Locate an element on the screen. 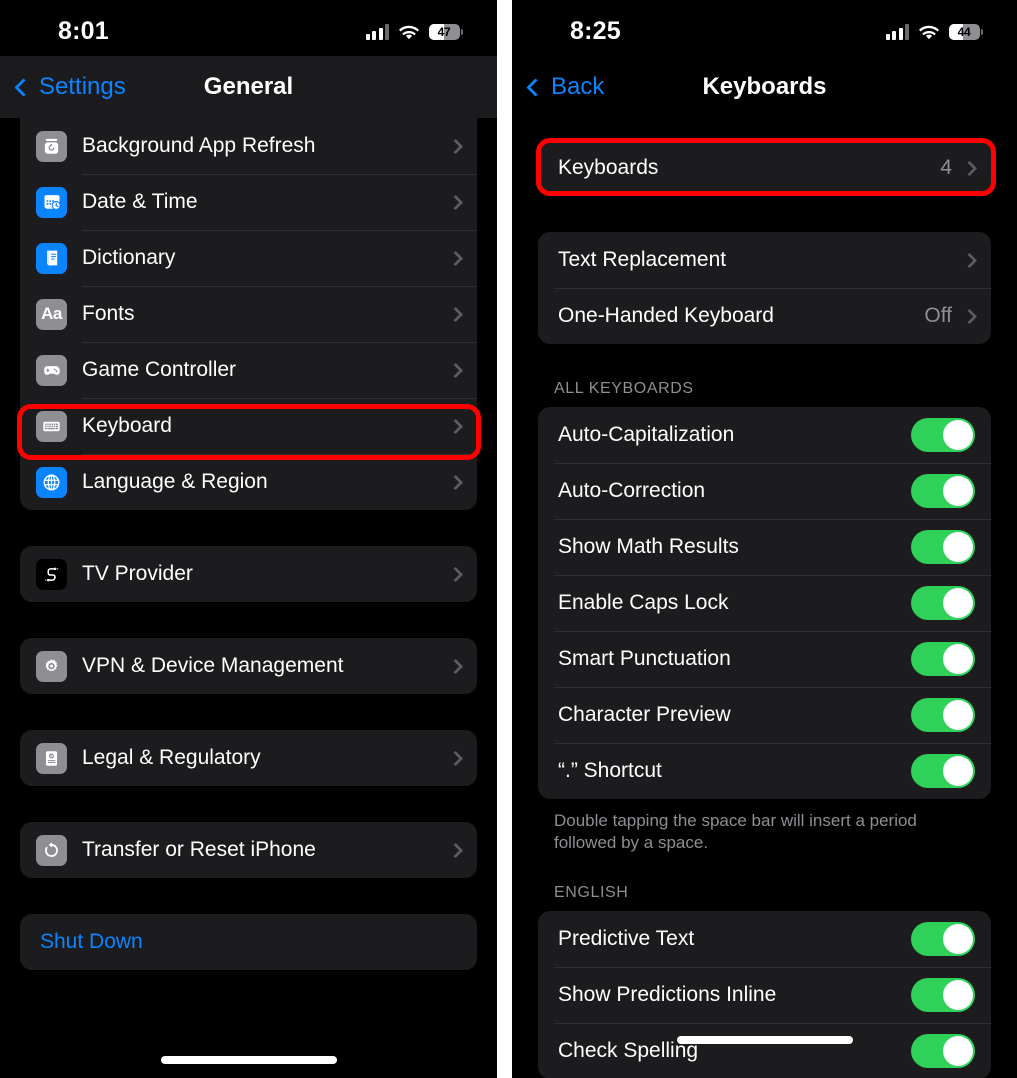 The image size is (1017, 1078). date-and-time-icon is located at coordinates (51, 202).